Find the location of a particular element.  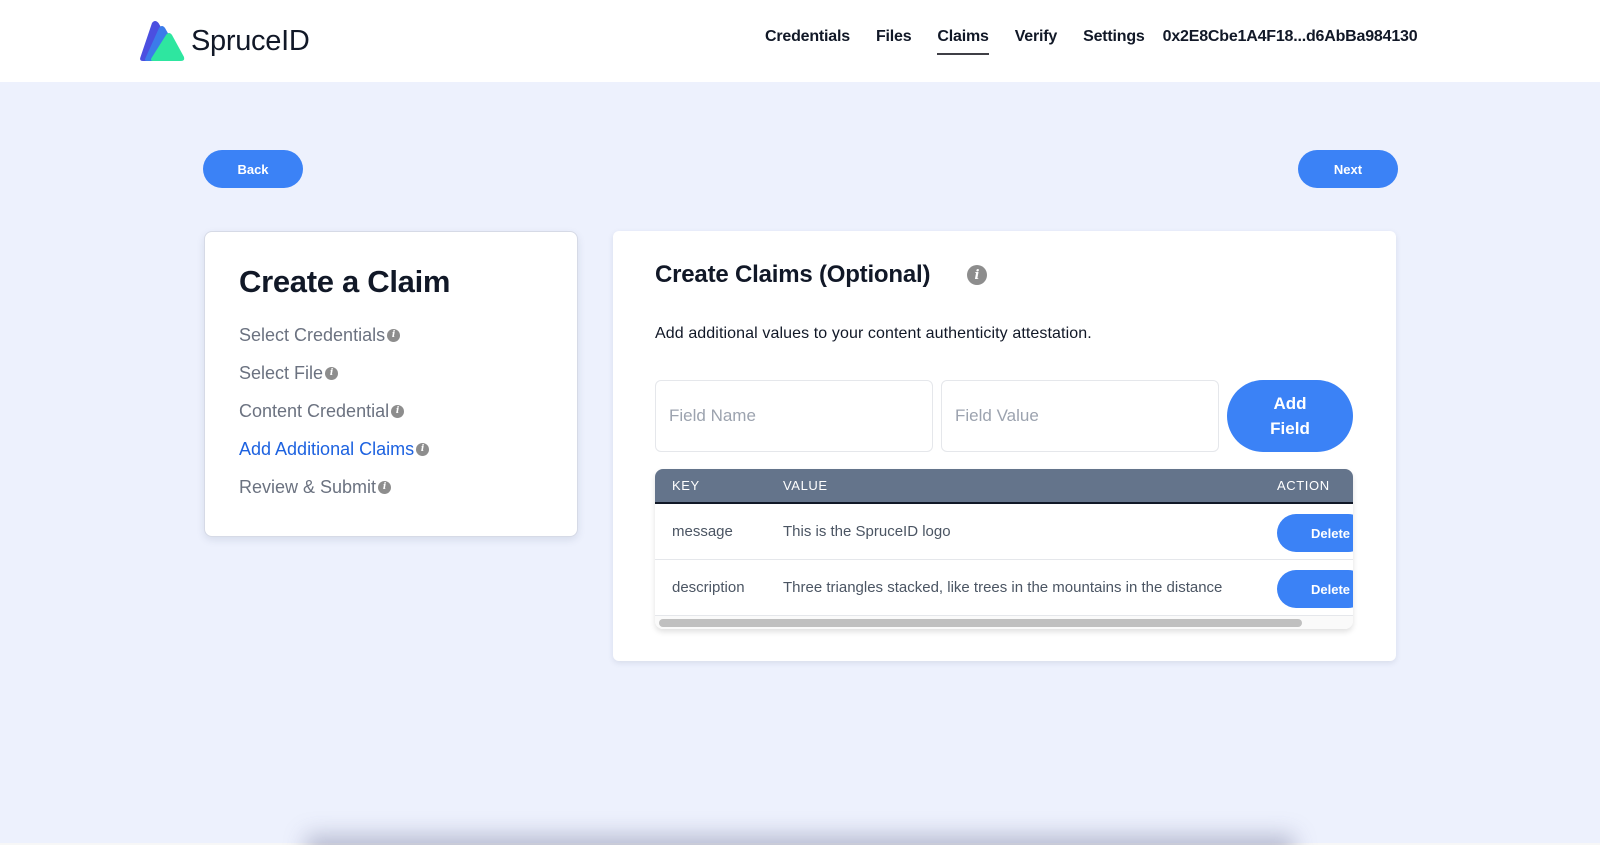

step-review-submit: Review & Submit i is located at coordinates (334, 487).